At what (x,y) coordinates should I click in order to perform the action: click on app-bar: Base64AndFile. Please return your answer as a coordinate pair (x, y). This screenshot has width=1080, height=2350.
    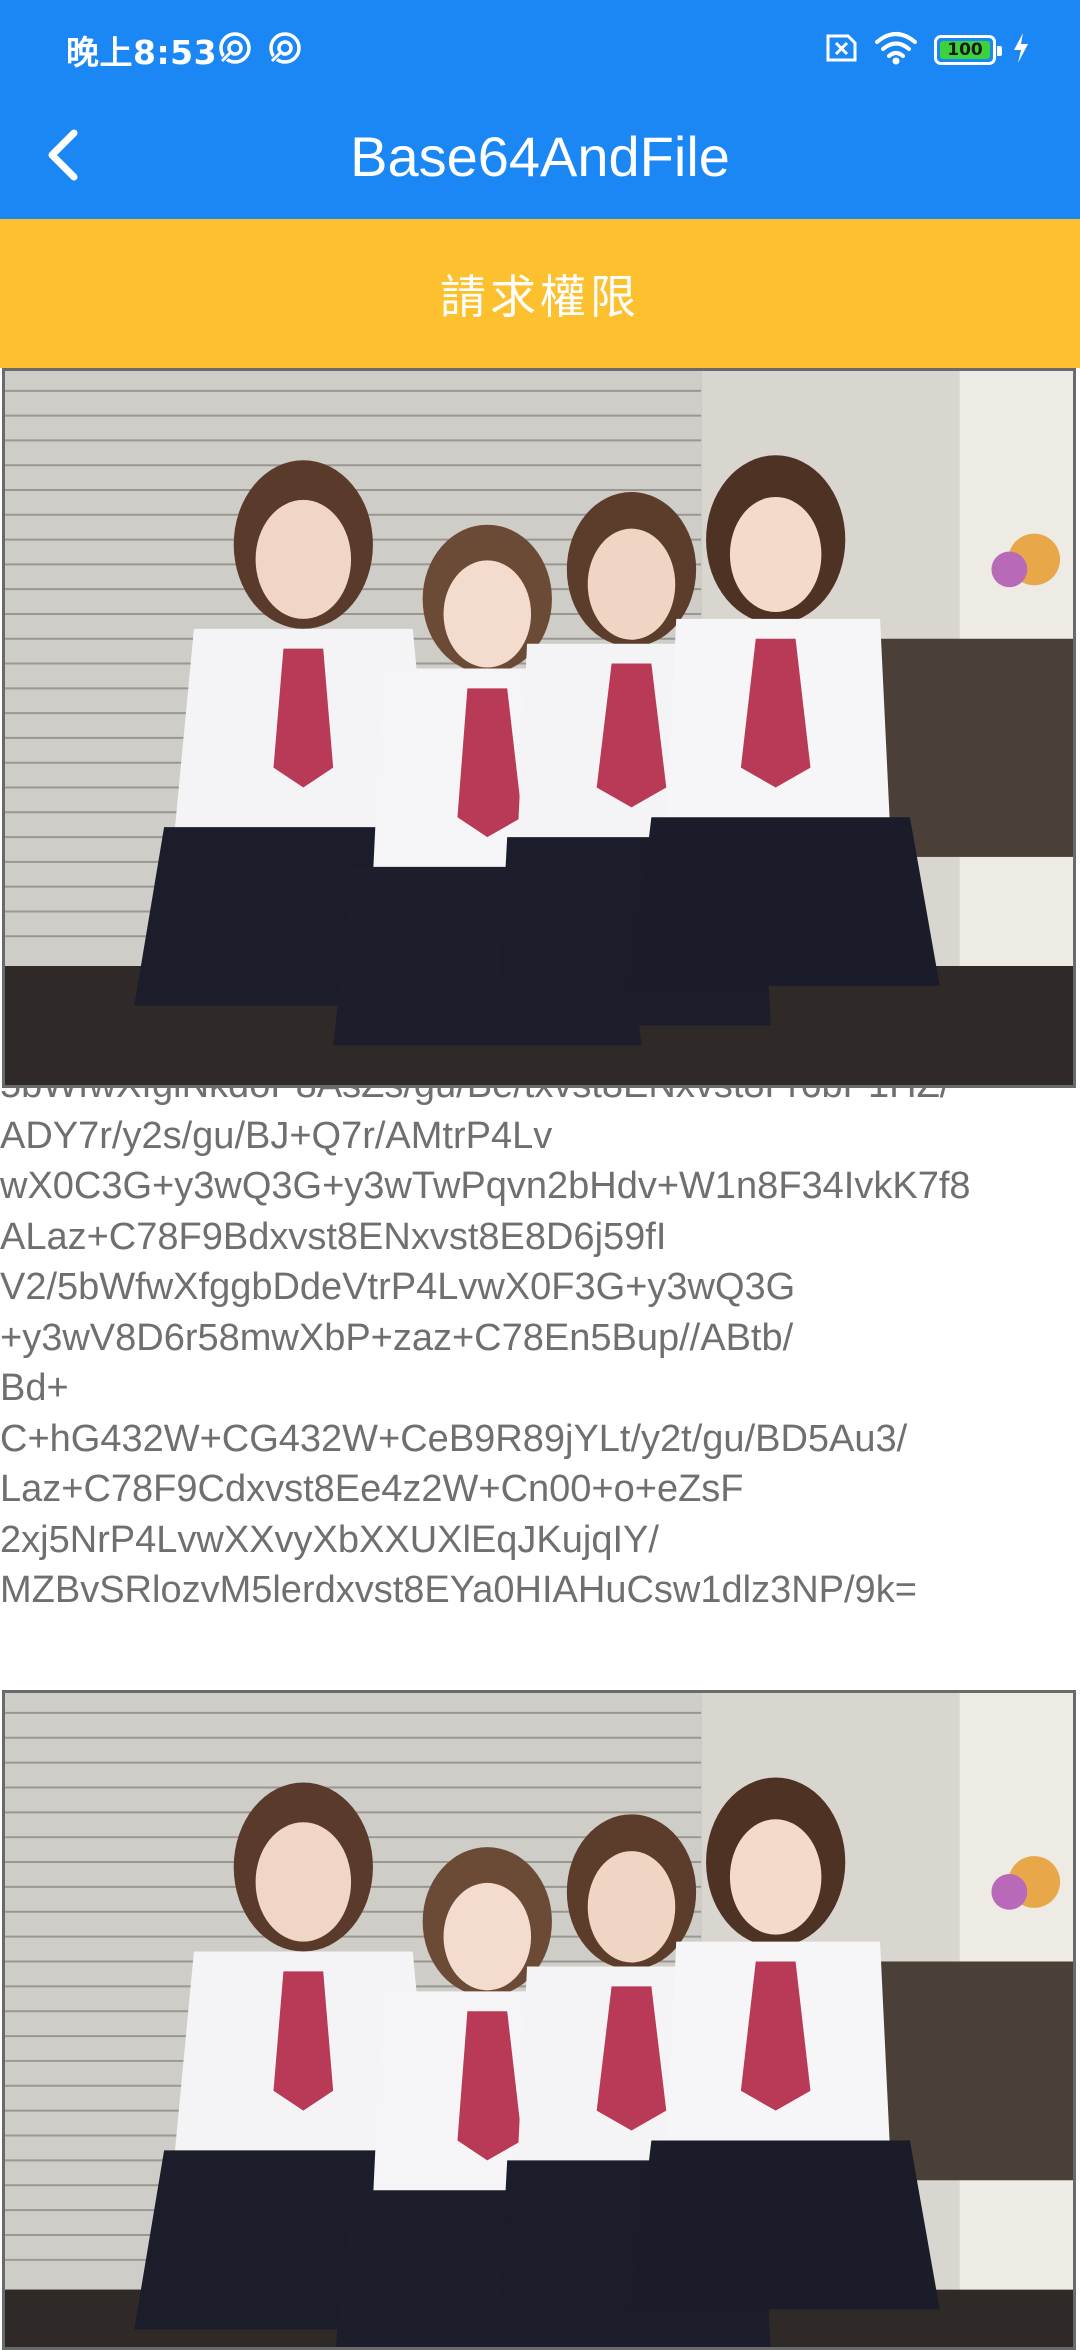
    Looking at the image, I should click on (540, 157).